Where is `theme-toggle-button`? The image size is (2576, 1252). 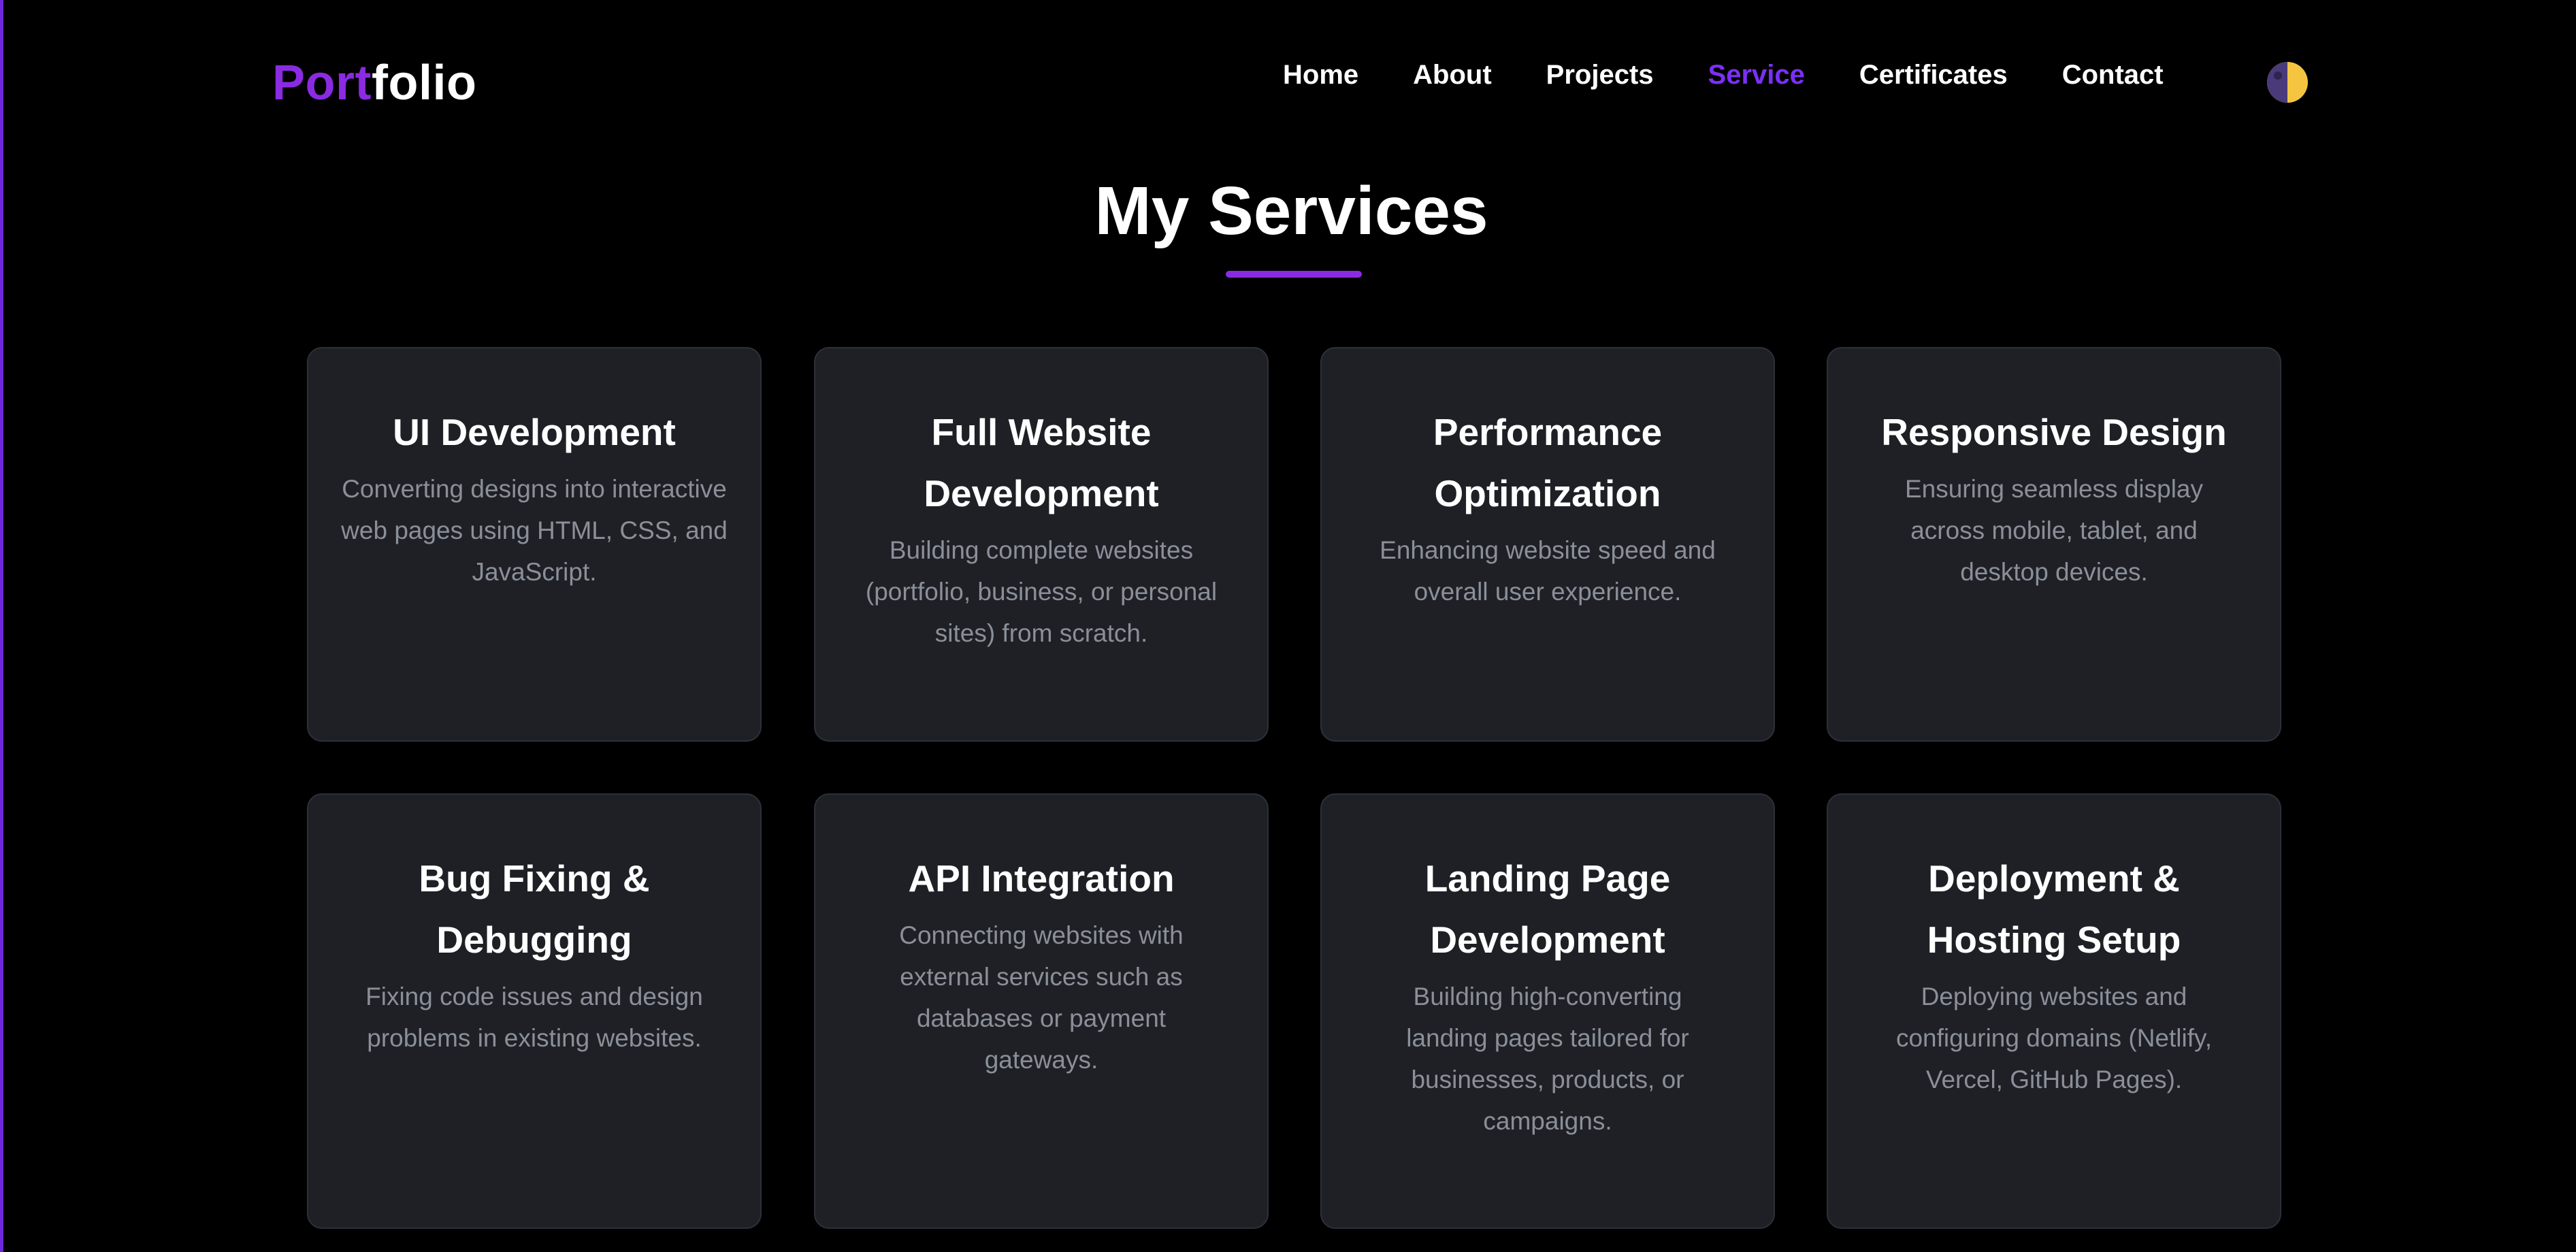
theme-toggle-button is located at coordinates (2287, 82).